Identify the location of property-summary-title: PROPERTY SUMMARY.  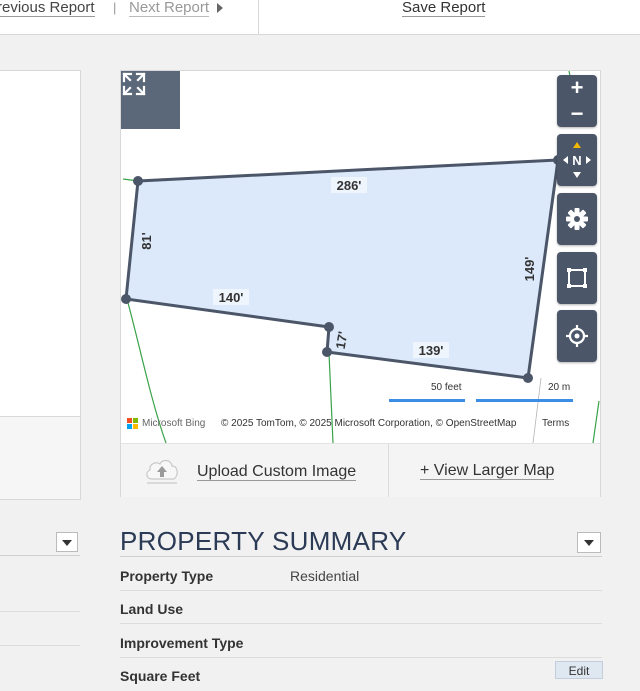
(263, 541).